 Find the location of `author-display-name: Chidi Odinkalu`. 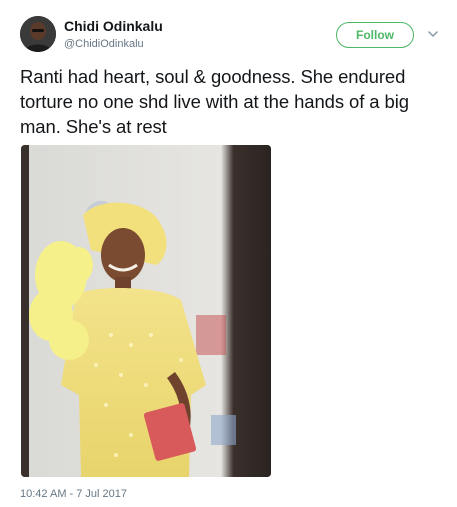

author-display-name: Chidi Odinkalu is located at coordinates (113, 26).